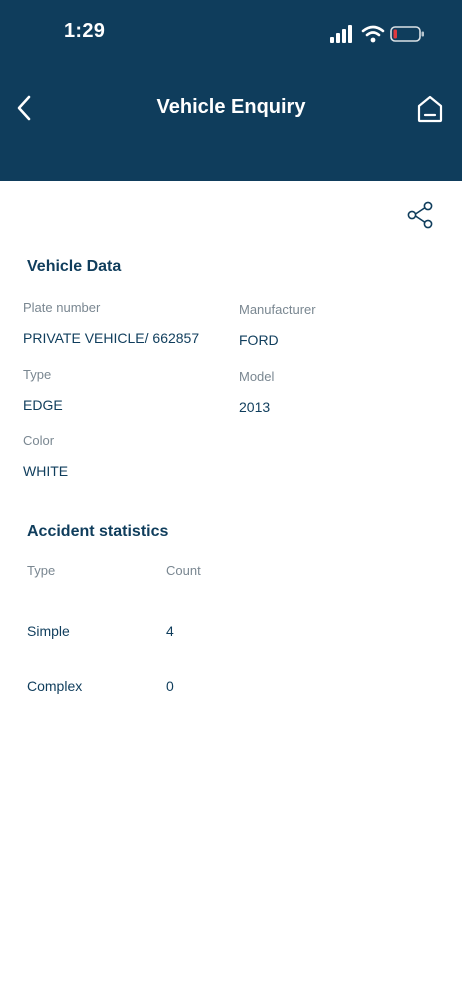 The height and width of the screenshot is (1000, 462). I want to click on stats-row-complex-type: Complex, so click(55, 686).